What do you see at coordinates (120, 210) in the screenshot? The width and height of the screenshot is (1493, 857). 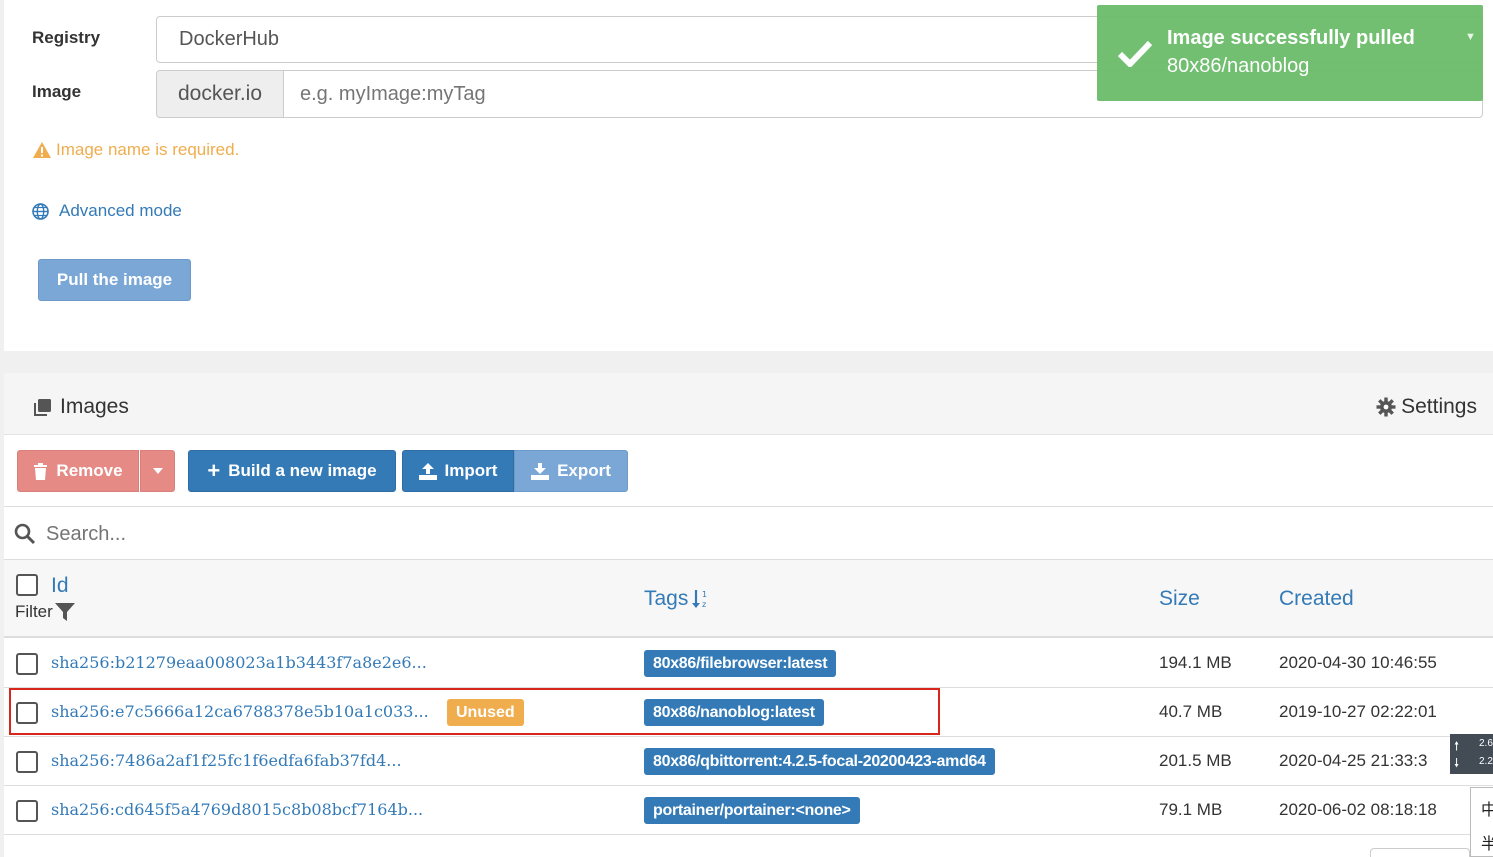 I see `advanced-mode-text: Advanced mode` at bounding box center [120, 210].